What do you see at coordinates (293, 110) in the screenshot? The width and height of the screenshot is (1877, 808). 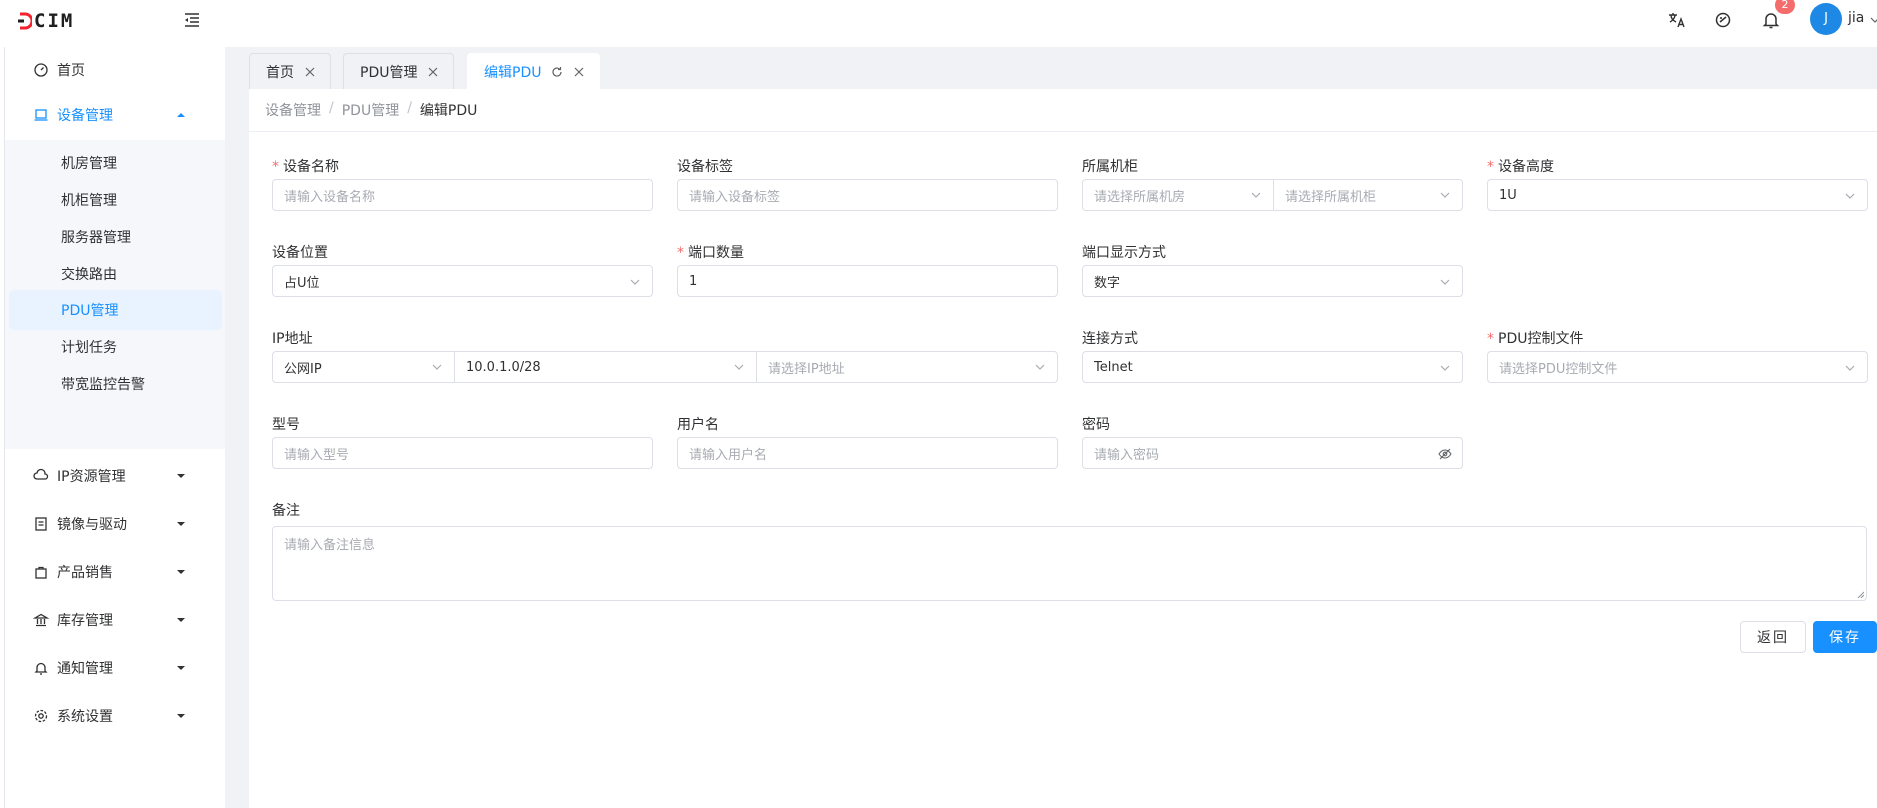 I see `breadcrumb-item: 设备管理` at bounding box center [293, 110].